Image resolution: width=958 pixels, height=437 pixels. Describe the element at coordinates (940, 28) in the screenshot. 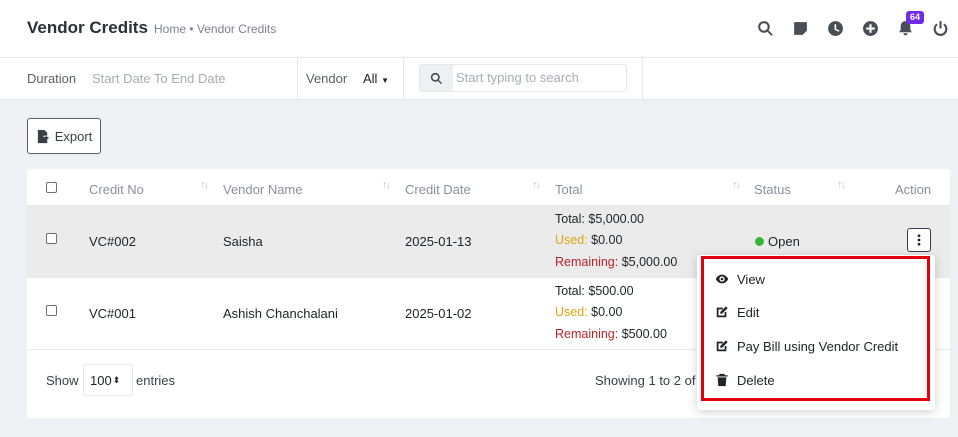

I see `power-icon` at that location.